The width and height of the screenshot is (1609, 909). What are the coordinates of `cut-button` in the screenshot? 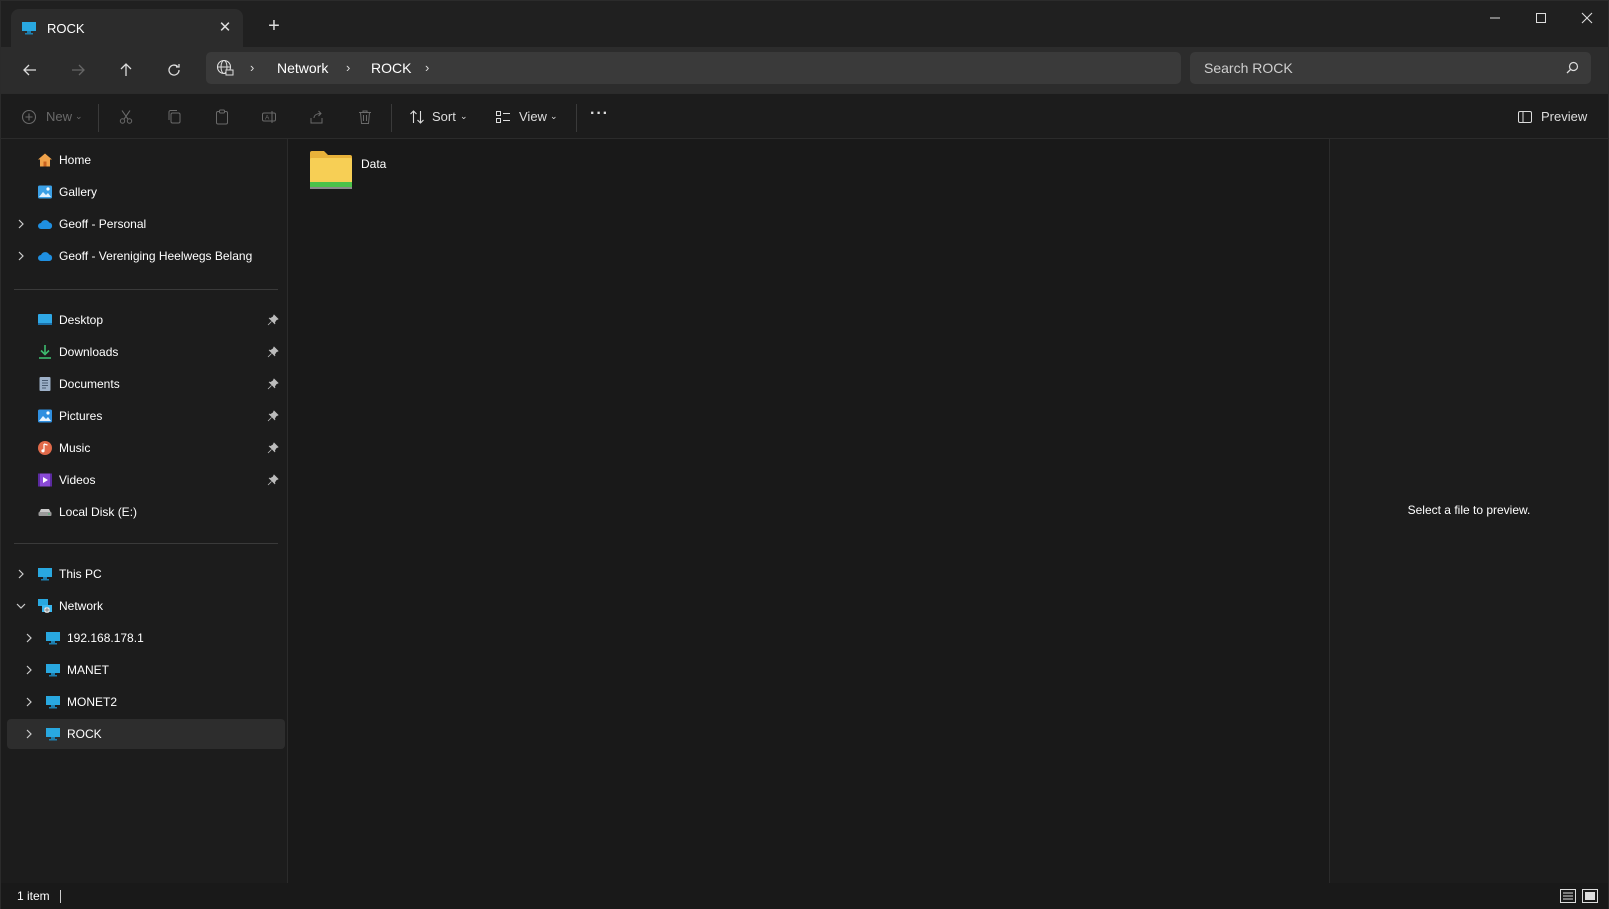 It's located at (126, 117).